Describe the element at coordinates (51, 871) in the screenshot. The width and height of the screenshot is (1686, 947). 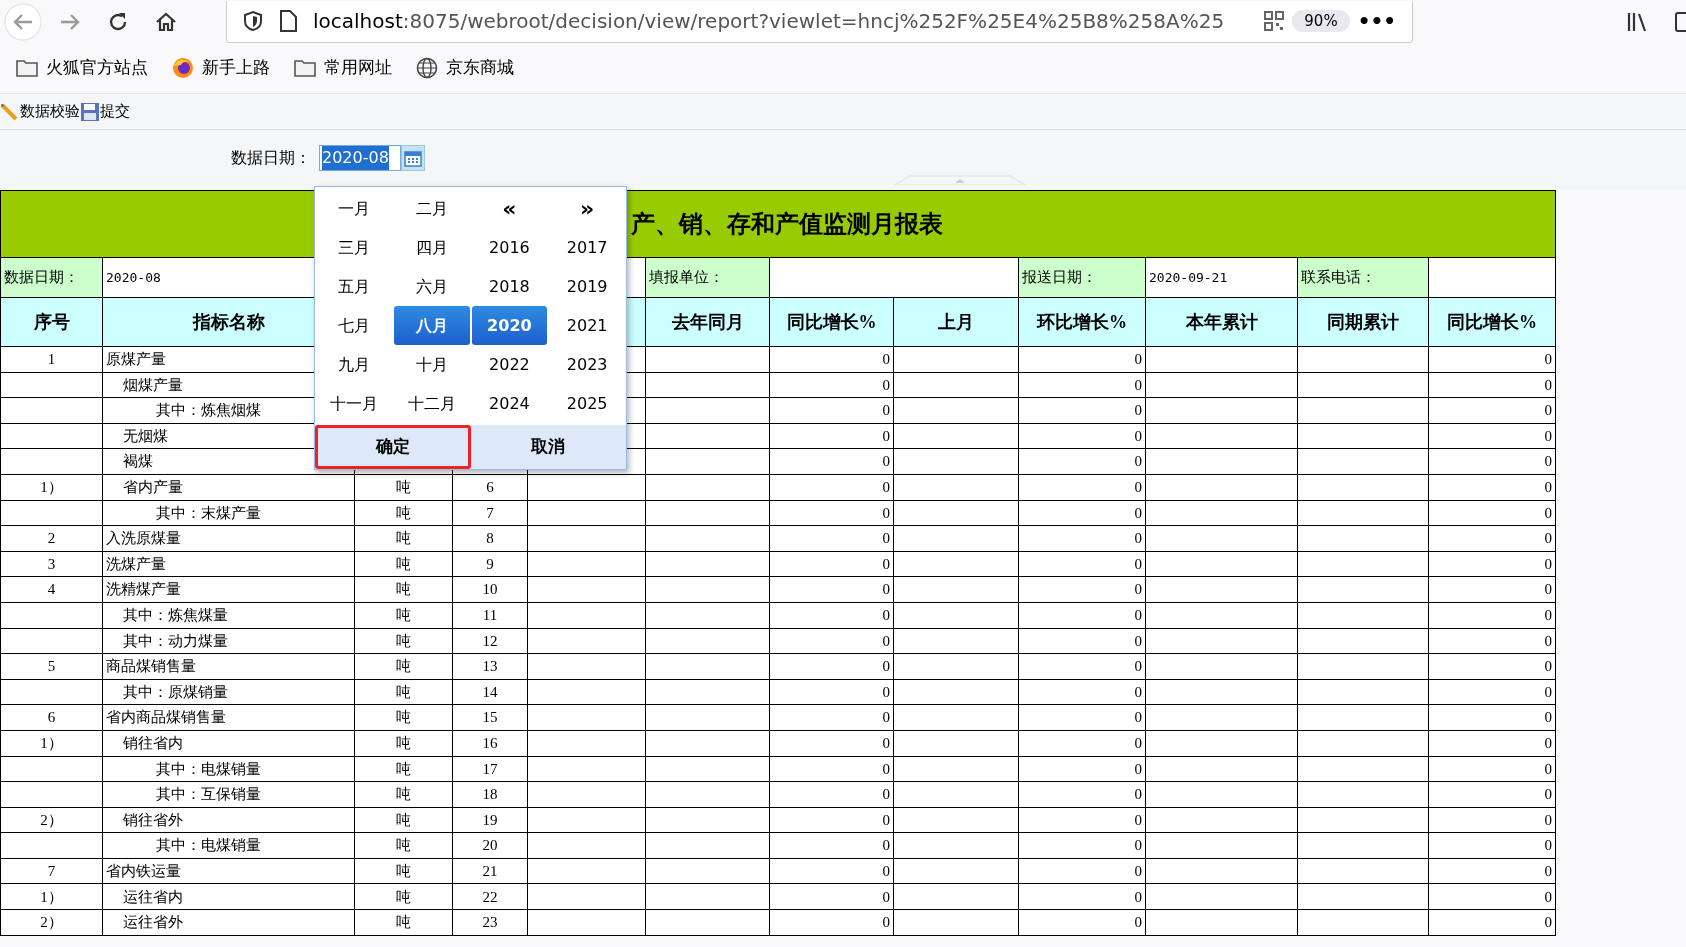
I see `table-cell: 7` at that location.